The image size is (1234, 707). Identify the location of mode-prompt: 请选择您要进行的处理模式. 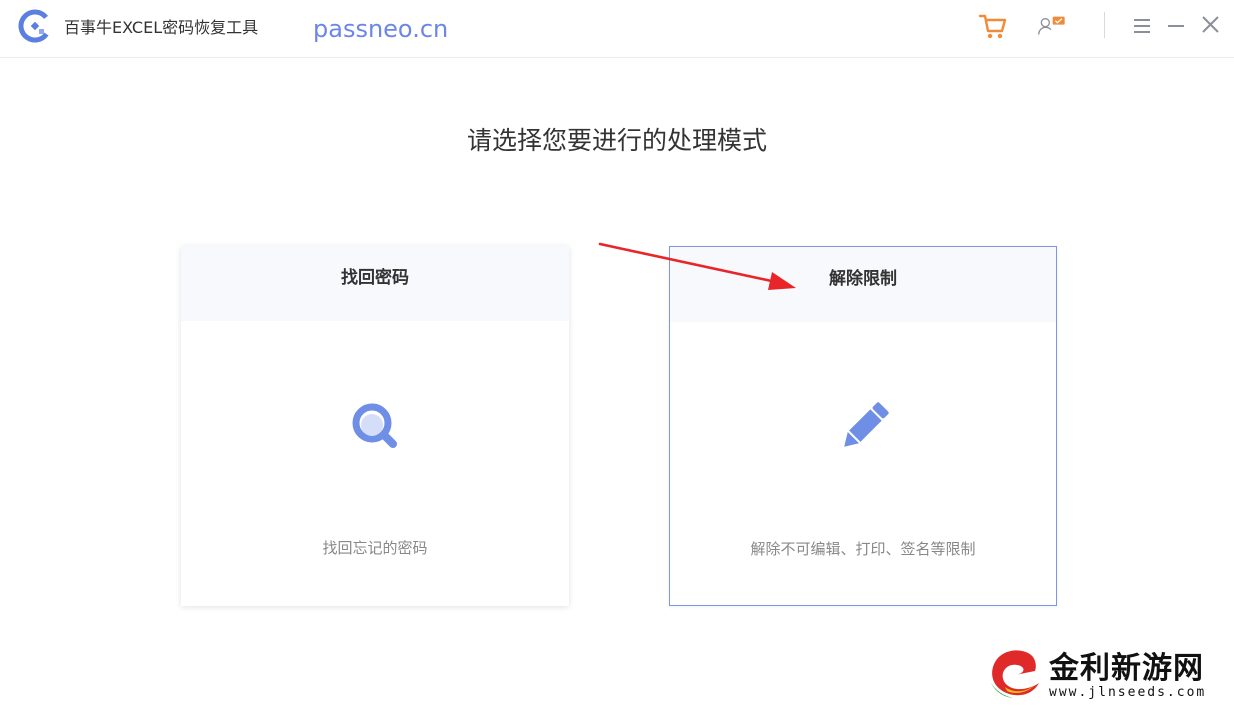
(616, 140).